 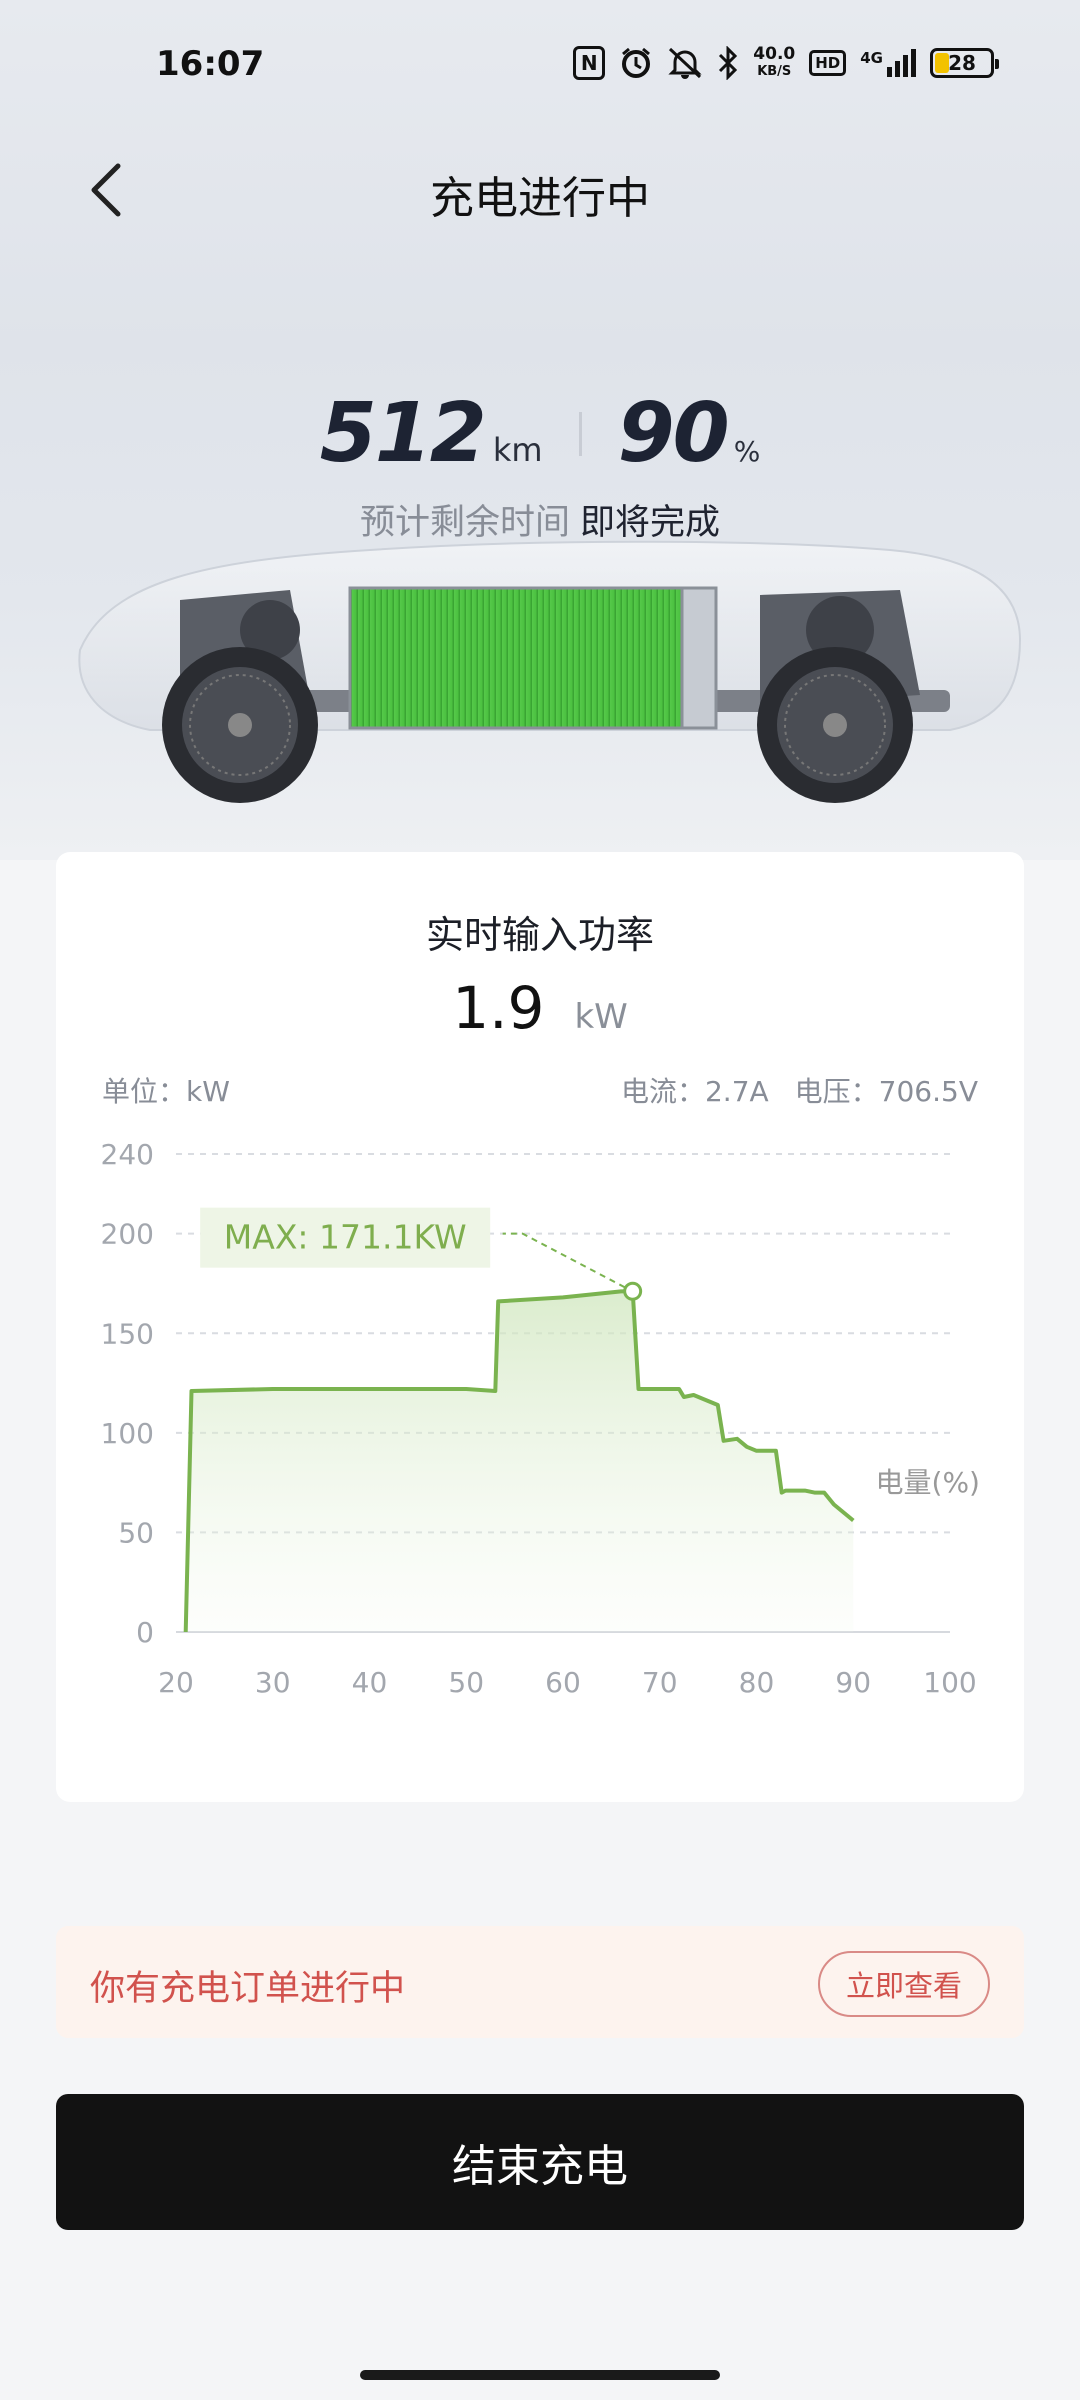 I want to click on rear-wheel, so click(x=835, y=725).